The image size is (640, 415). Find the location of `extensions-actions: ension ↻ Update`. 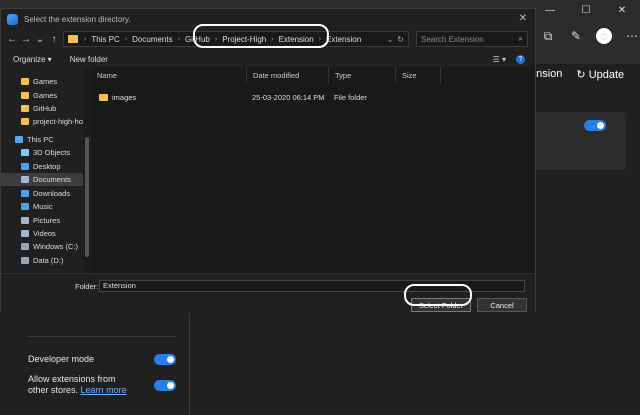

extensions-actions: ension ↻ Update is located at coordinates (577, 74).